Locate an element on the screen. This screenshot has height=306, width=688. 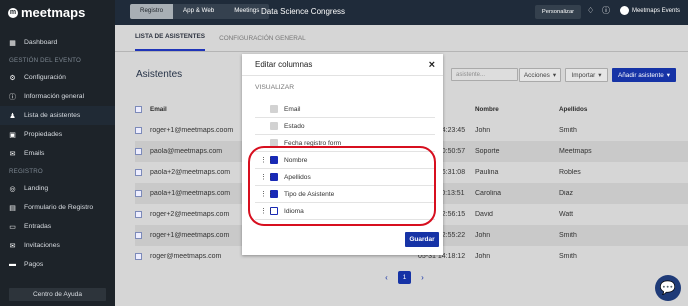
sidebar-item-dashboard: ▦ Dashboard is located at coordinates (57, 42).